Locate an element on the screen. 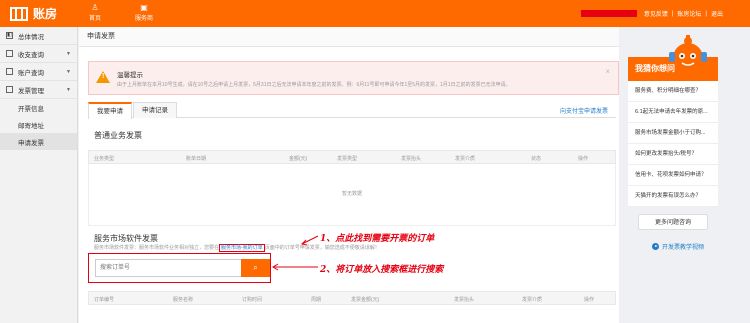 This screenshot has width=750, height=323. tab-records: 申请记录 is located at coordinates (155, 110).